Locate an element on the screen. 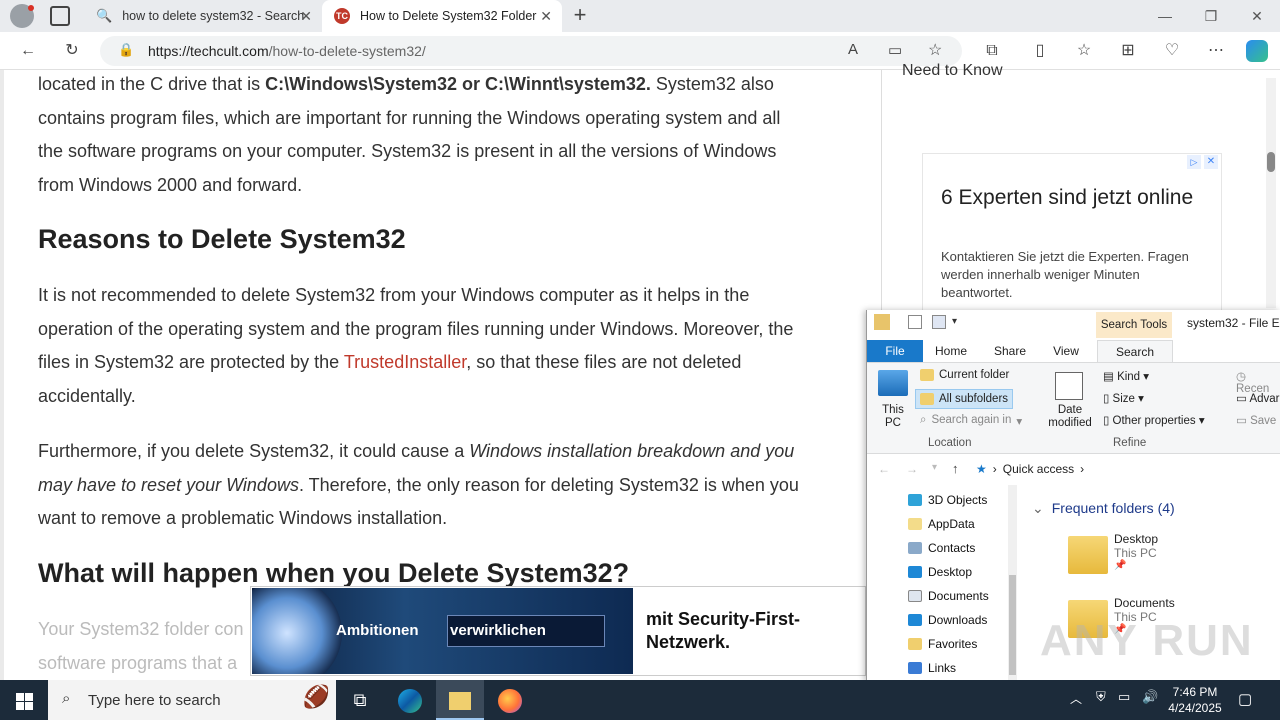 The height and width of the screenshot is (720, 1280). italic-text: Windows installation breakdown and you is located at coordinates (632, 451).